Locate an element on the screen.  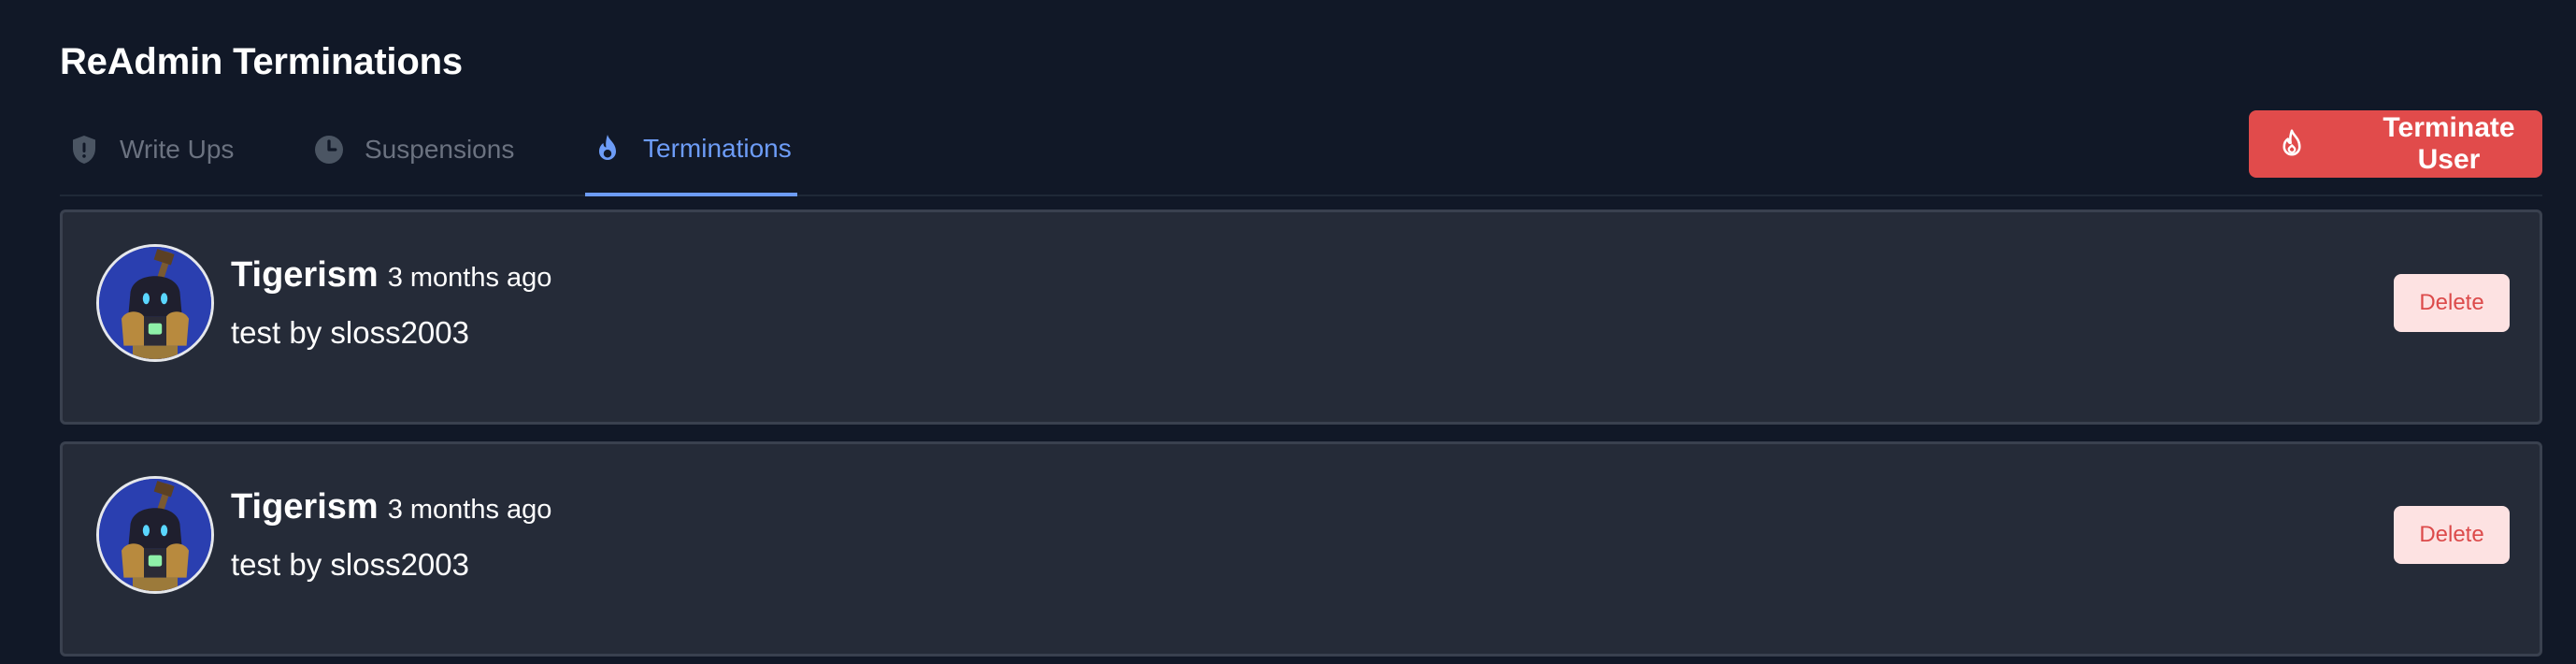
terminate-user-label: Terminate User is located at coordinates (2449, 143).